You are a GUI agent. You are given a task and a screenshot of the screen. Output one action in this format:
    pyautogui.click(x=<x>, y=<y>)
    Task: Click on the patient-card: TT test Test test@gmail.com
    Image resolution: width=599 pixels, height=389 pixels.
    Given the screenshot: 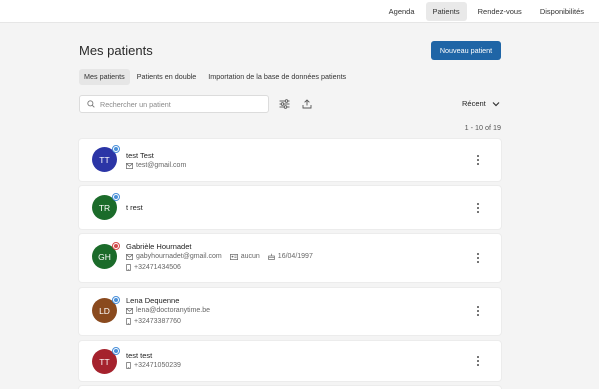 What is the action you would take?
    pyautogui.click(x=290, y=160)
    